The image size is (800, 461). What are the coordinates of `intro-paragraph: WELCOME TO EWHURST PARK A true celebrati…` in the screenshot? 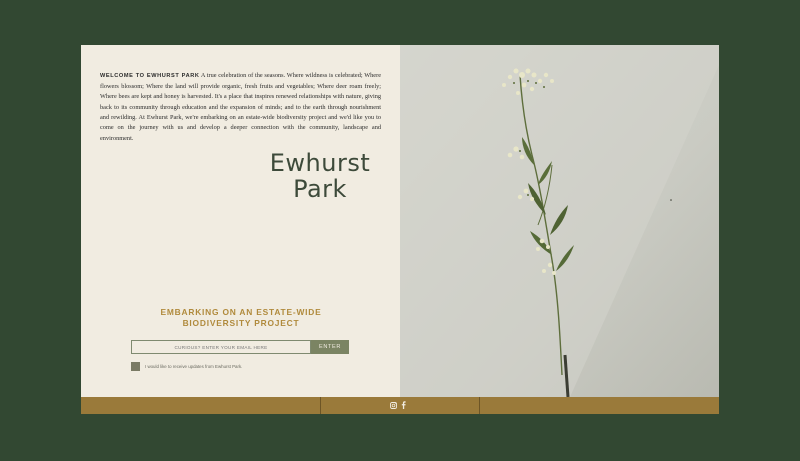 It's located at (240, 107).